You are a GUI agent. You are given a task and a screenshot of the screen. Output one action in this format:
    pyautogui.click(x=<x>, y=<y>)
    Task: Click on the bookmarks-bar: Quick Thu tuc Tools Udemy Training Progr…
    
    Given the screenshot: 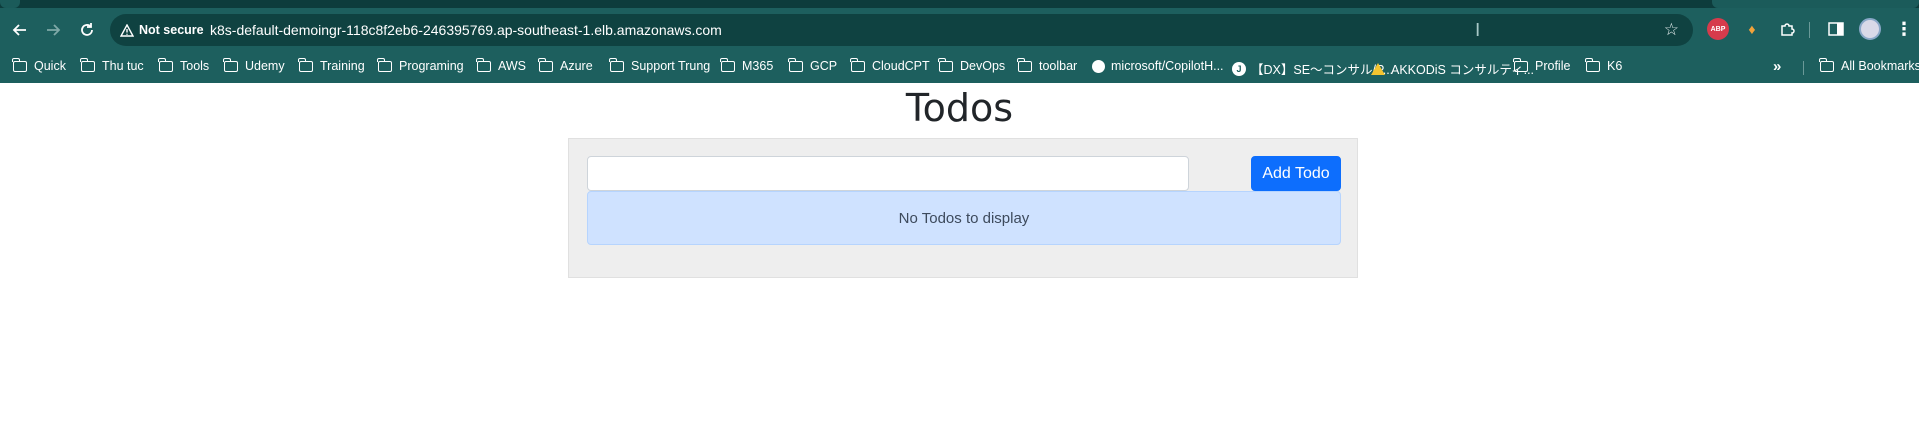 What is the action you would take?
    pyautogui.click(x=959, y=67)
    